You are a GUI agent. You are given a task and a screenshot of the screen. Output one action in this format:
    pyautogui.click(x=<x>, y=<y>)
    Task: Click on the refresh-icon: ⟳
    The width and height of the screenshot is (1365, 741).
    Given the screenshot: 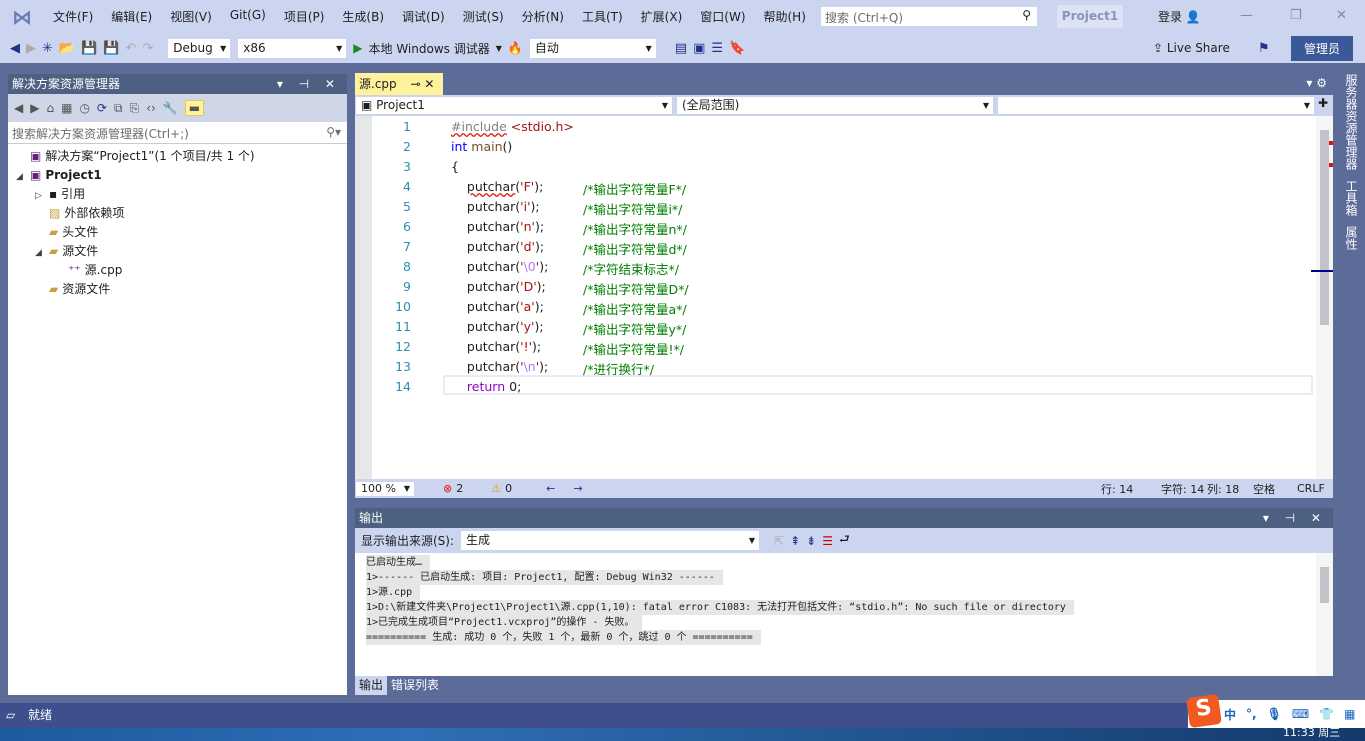 What is the action you would take?
    pyautogui.click(x=102, y=108)
    